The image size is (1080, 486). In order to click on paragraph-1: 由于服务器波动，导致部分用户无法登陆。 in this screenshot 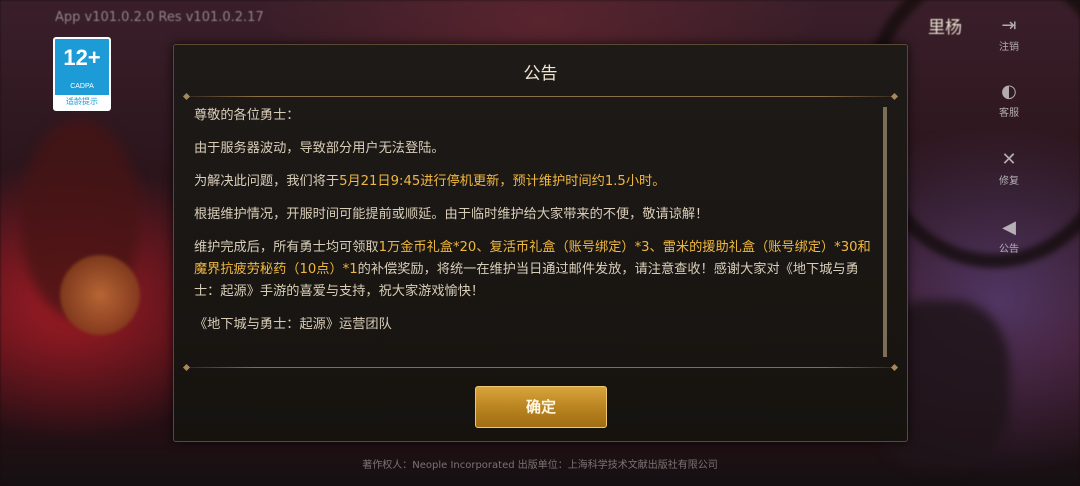, I will do `click(319, 148)`.